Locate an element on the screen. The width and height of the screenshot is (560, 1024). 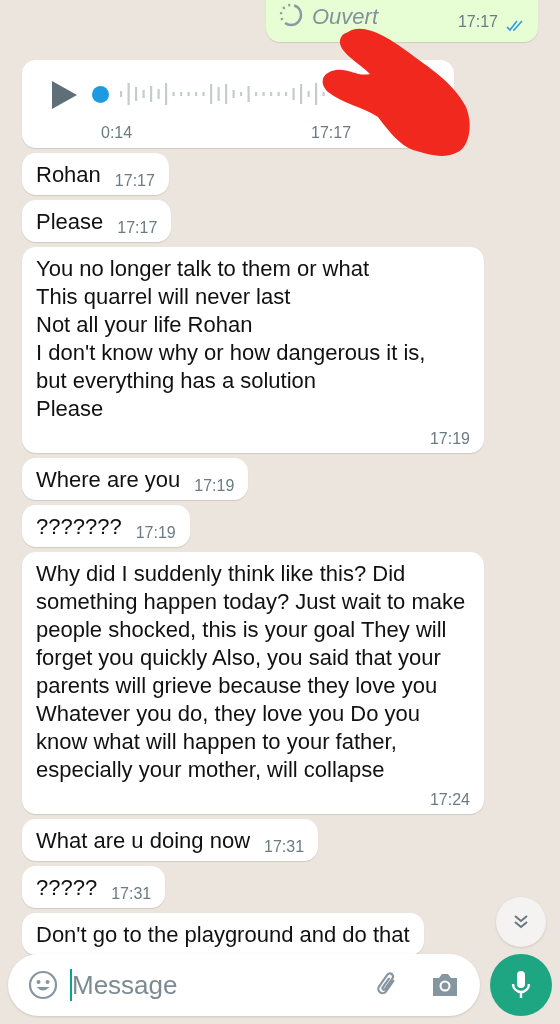
message-field: Message is located at coordinates (172, 985).